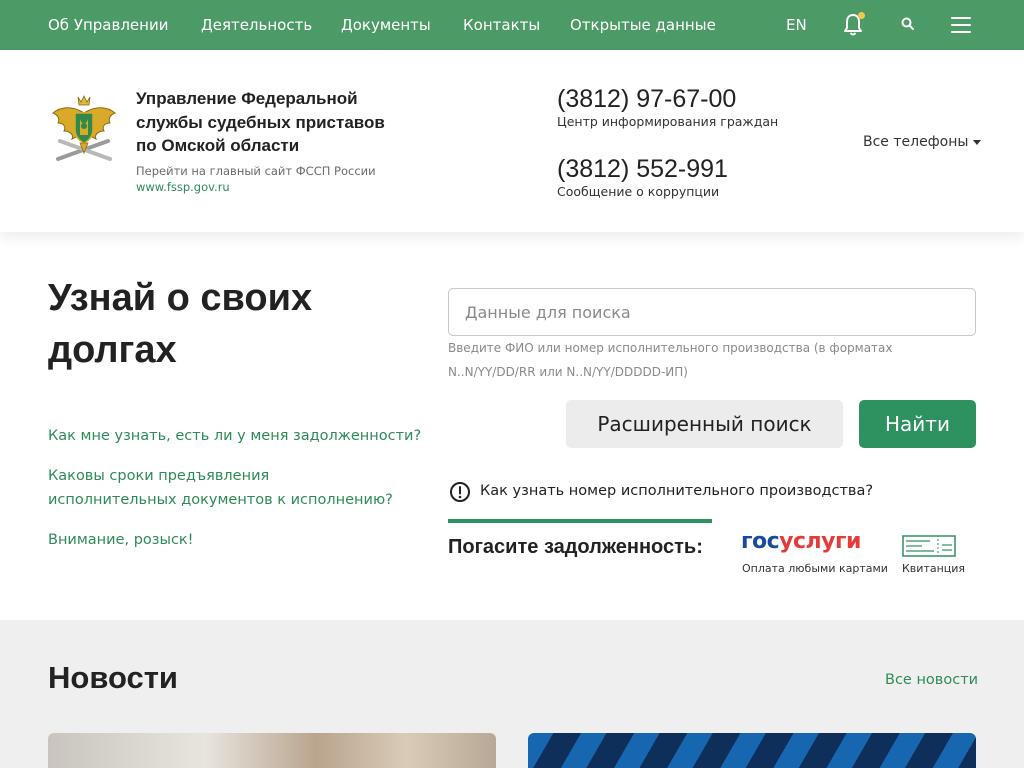 The width and height of the screenshot is (1024, 768). I want to click on caret-down-icon, so click(977, 142).